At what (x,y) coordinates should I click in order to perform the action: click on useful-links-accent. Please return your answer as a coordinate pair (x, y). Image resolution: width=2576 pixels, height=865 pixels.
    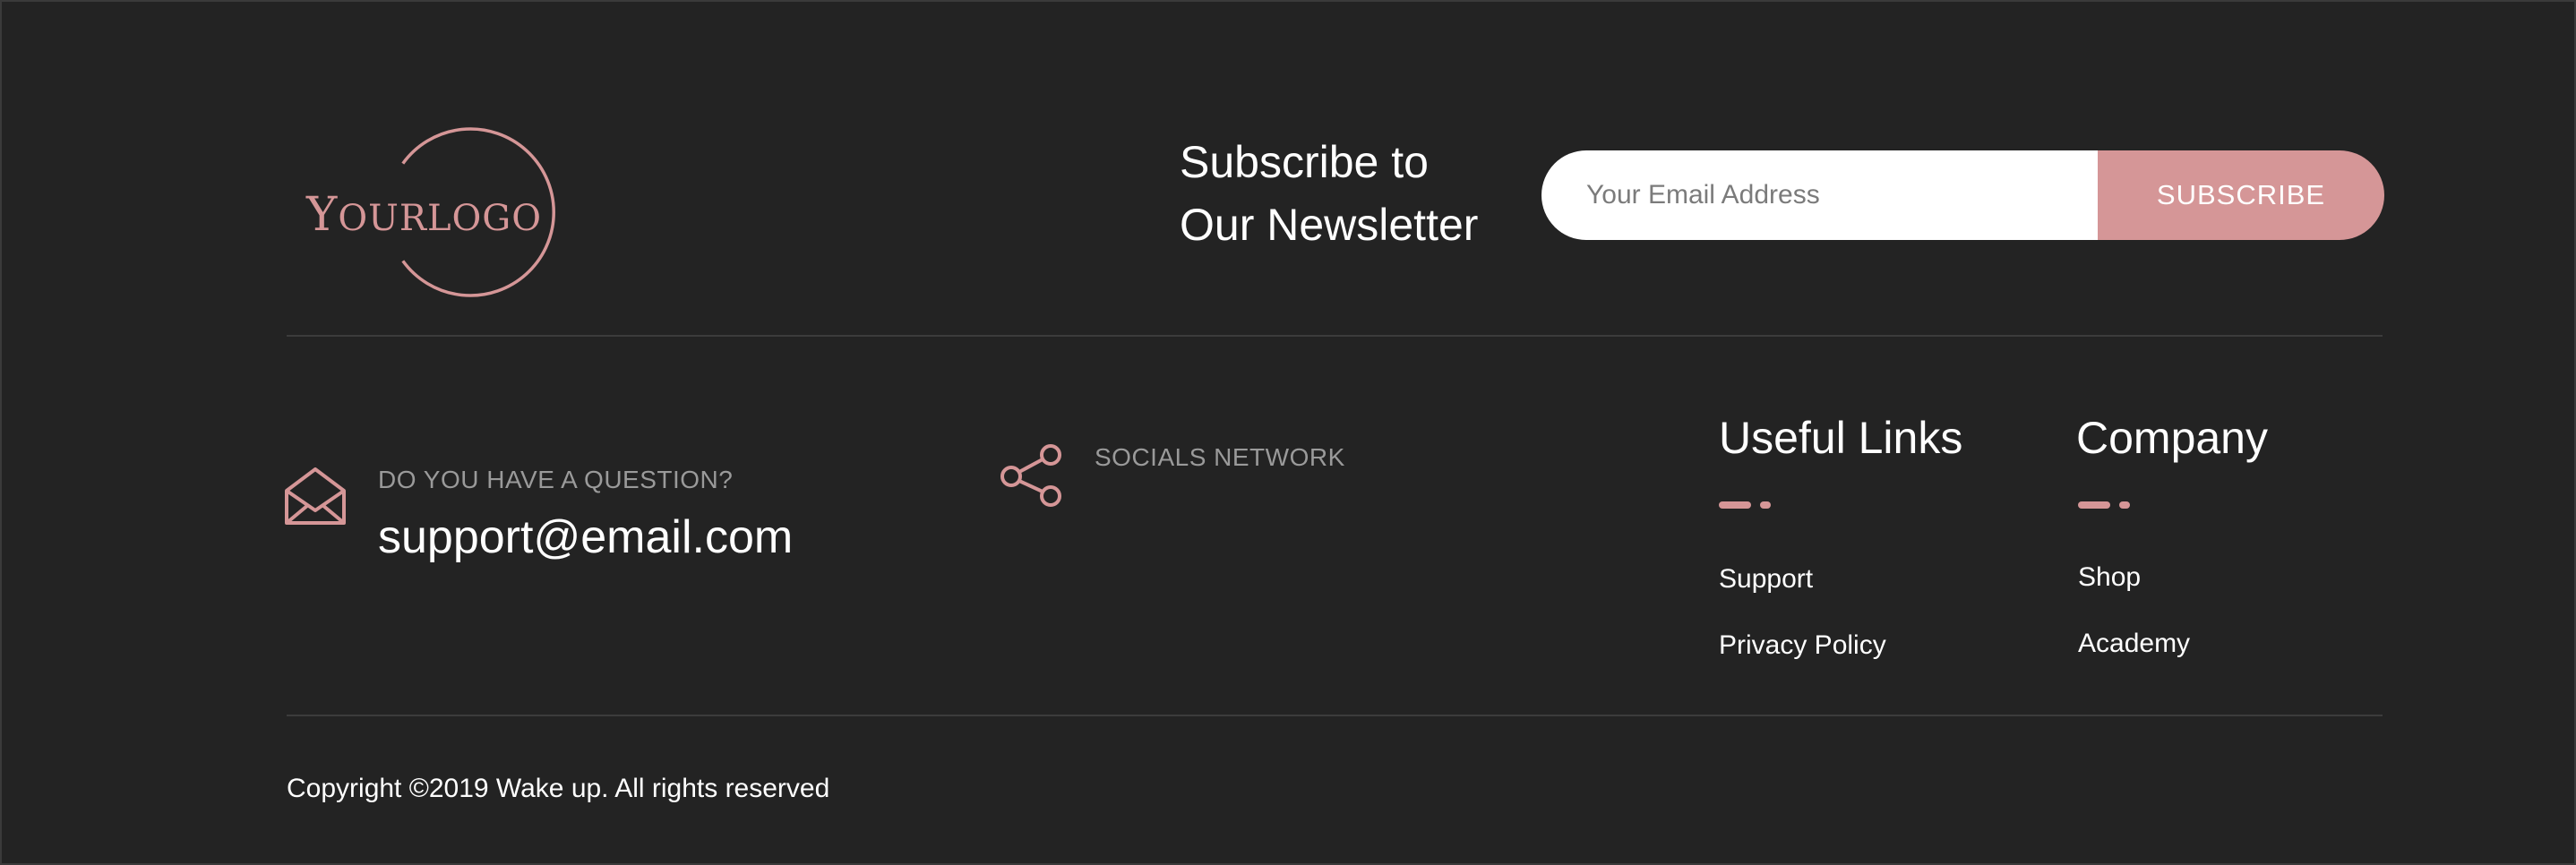
    Looking at the image, I should click on (1746, 505).